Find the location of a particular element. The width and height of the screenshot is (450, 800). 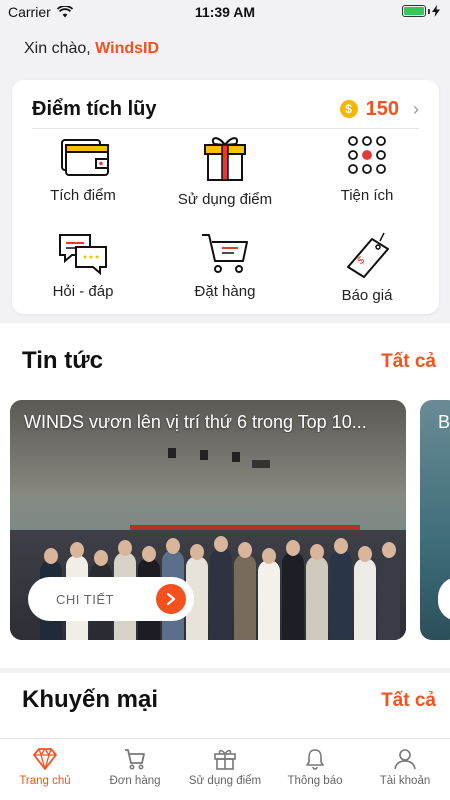

tab-notifications: Thông báo is located at coordinates (315, 769).